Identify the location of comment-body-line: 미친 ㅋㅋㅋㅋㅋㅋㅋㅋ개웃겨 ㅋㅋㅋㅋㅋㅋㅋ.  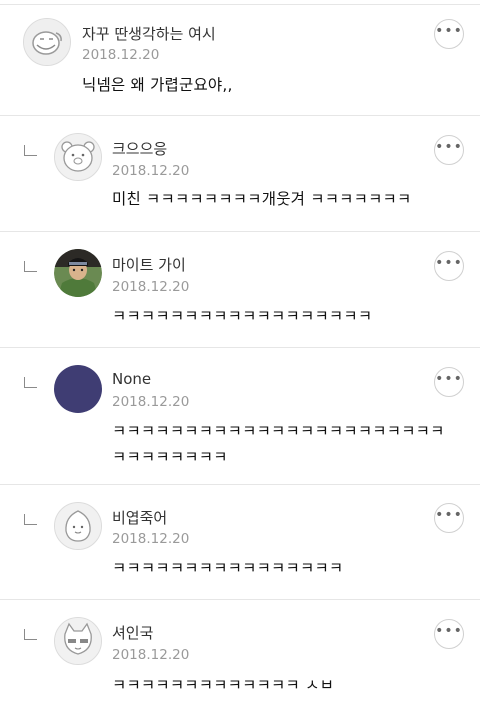
(262, 199).